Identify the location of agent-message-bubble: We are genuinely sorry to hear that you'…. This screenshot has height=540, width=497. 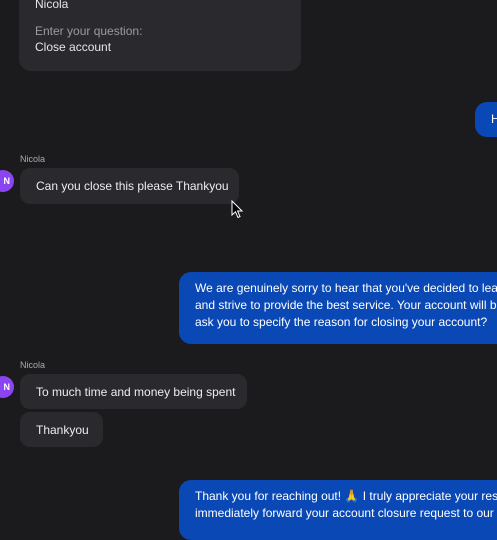
(338, 308).